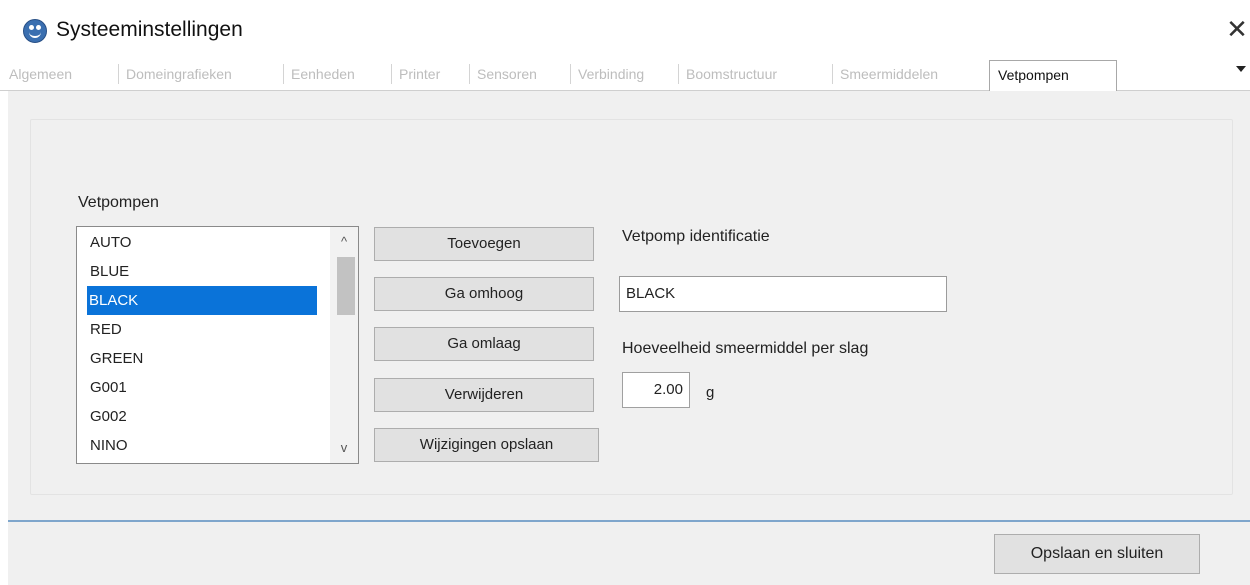  Describe the element at coordinates (1053, 75) in the screenshot. I see `tab-vetpompen: Vetpompen` at that location.